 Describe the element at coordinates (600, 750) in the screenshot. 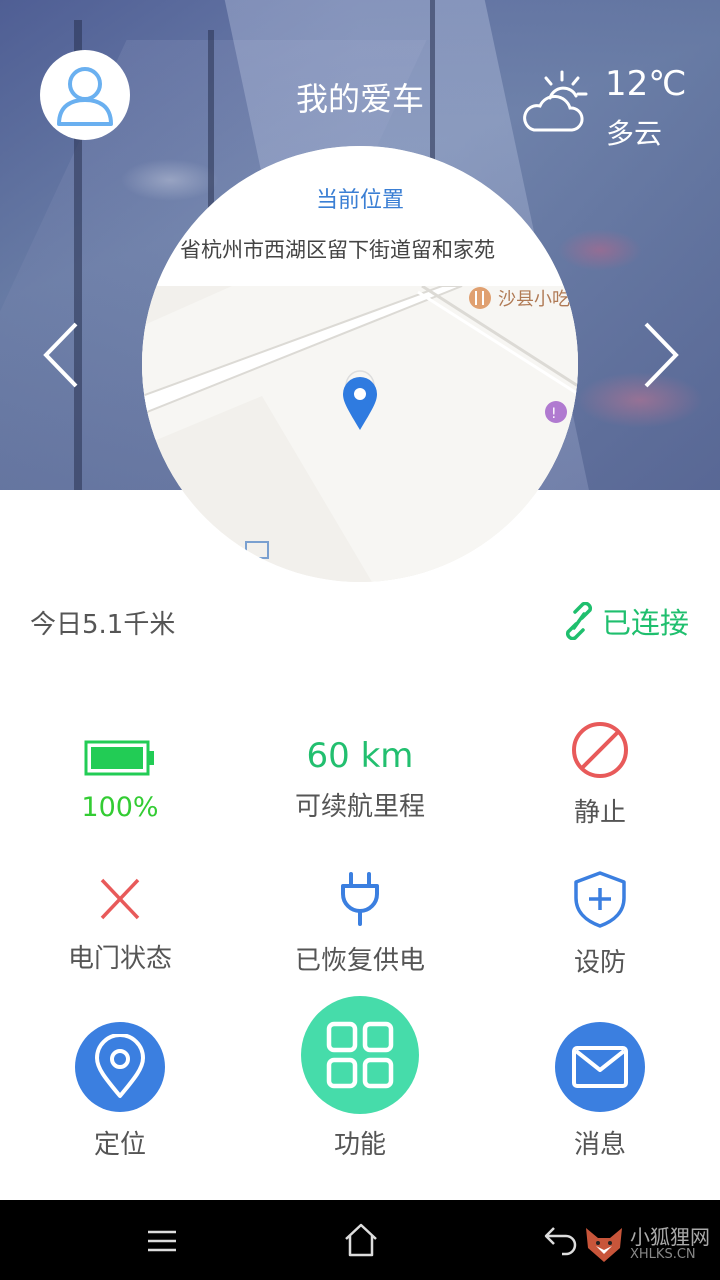

I see `stop-icon` at that location.